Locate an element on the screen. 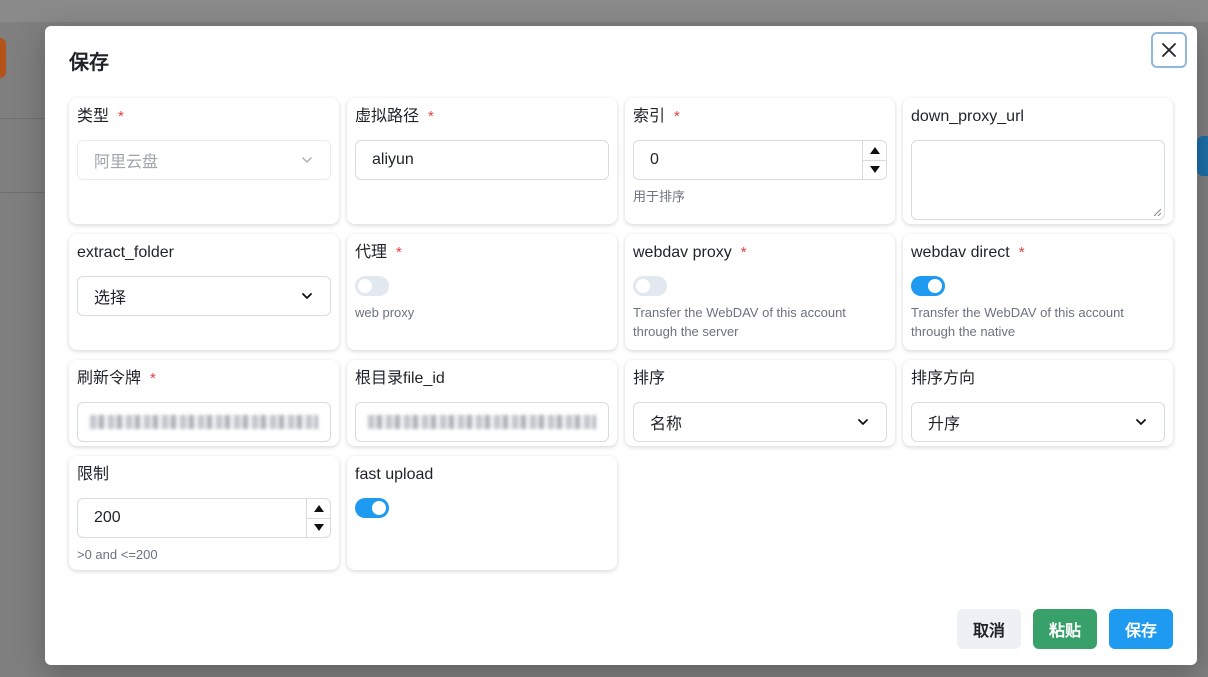 The width and height of the screenshot is (1208, 677). field-label: 类型 is located at coordinates (93, 116).